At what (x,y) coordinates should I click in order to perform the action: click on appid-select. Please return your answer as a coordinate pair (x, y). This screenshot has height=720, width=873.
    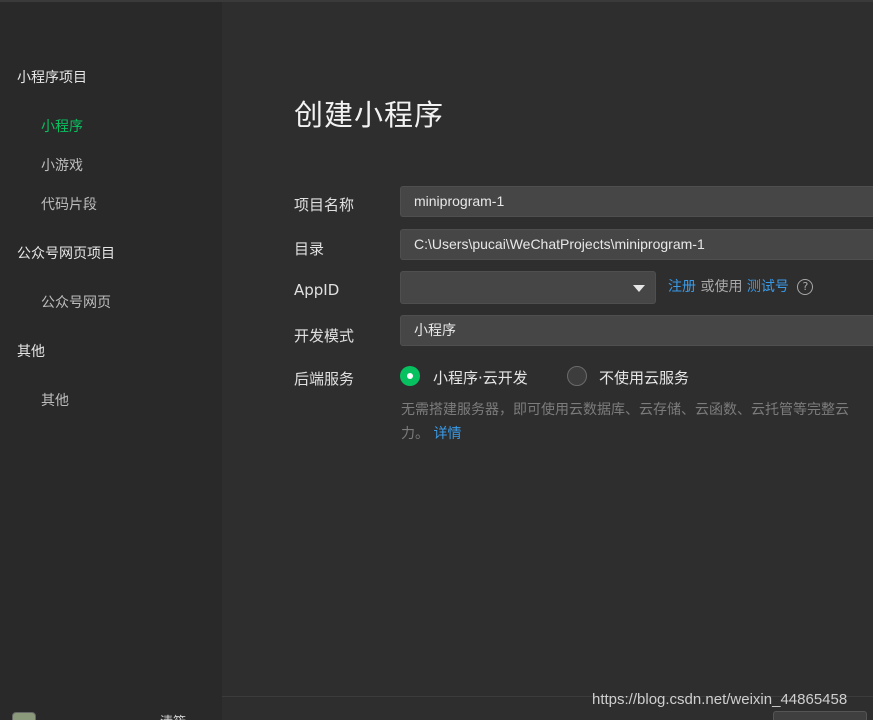
    Looking at the image, I should click on (528, 287).